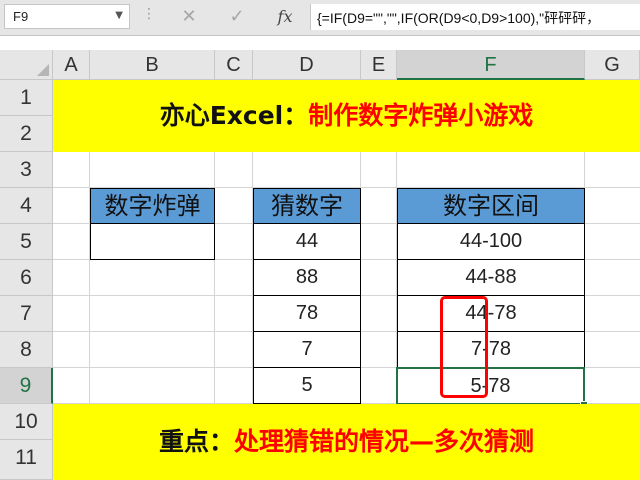 The image size is (640, 480). Describe the element at coordinates (21, 16) in the screenshot. I see `name-box-value: F9` at that location.